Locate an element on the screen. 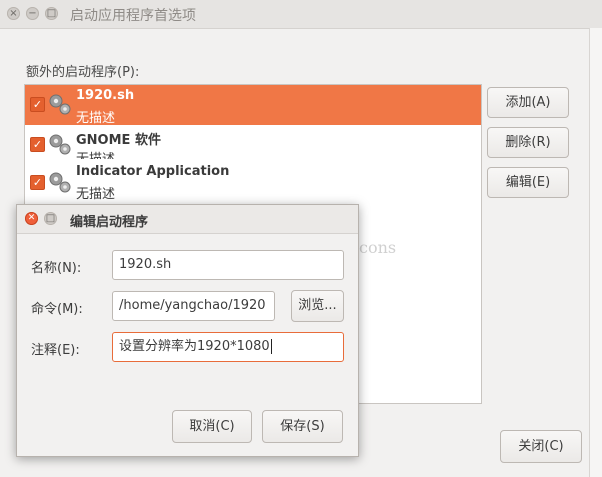 This screenshot has width=602, height=477. close-icon: ✕ is located at coordinates (31, 218).